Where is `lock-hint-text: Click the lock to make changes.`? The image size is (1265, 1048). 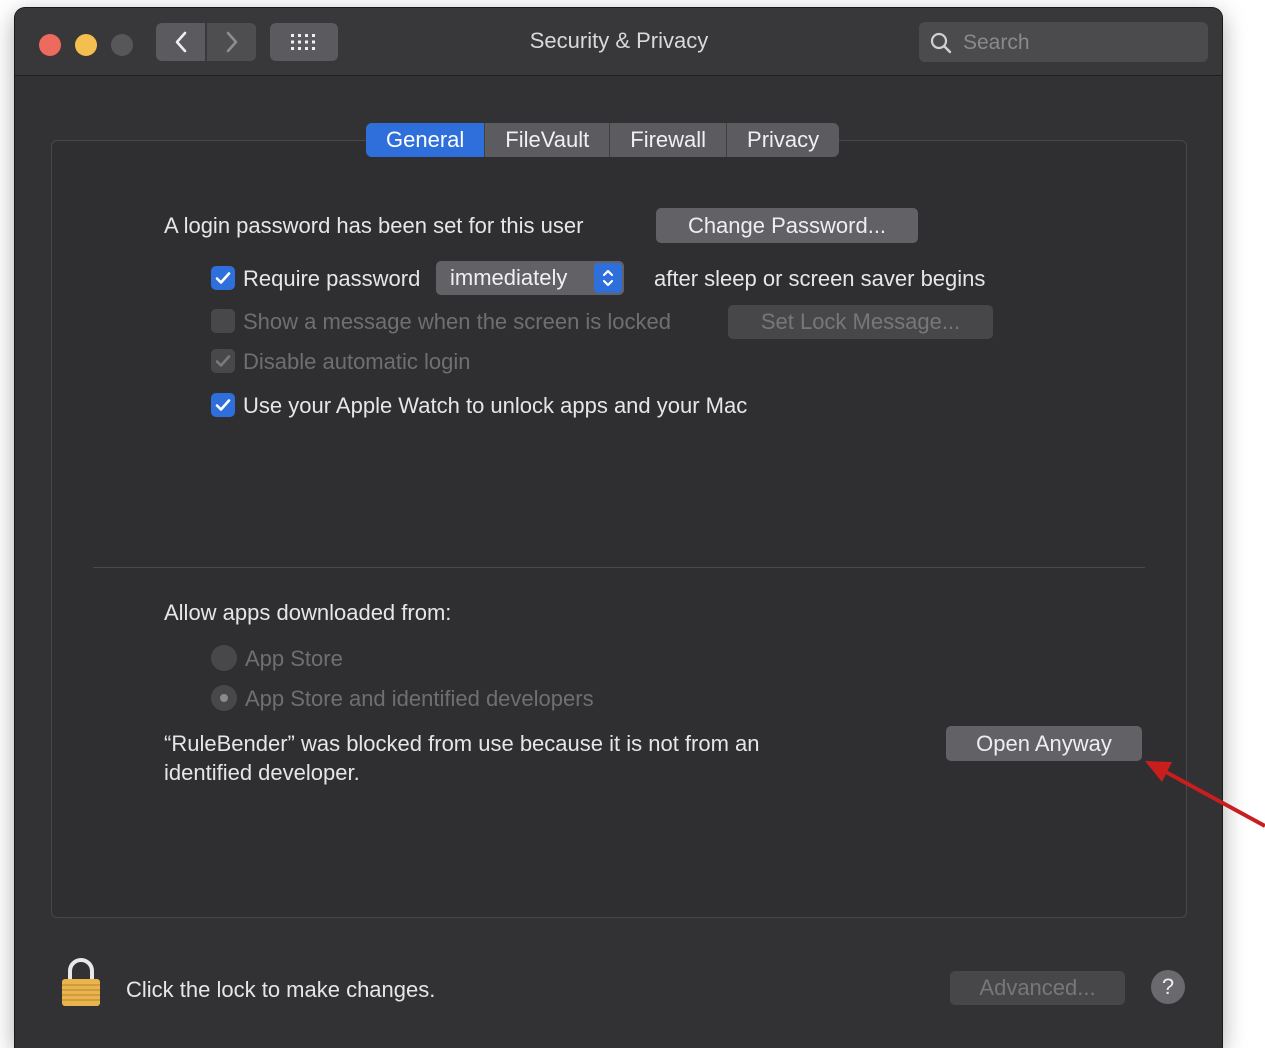 lock-hint-text: Click the lock to make changes. is located at coordinates (281, 989).